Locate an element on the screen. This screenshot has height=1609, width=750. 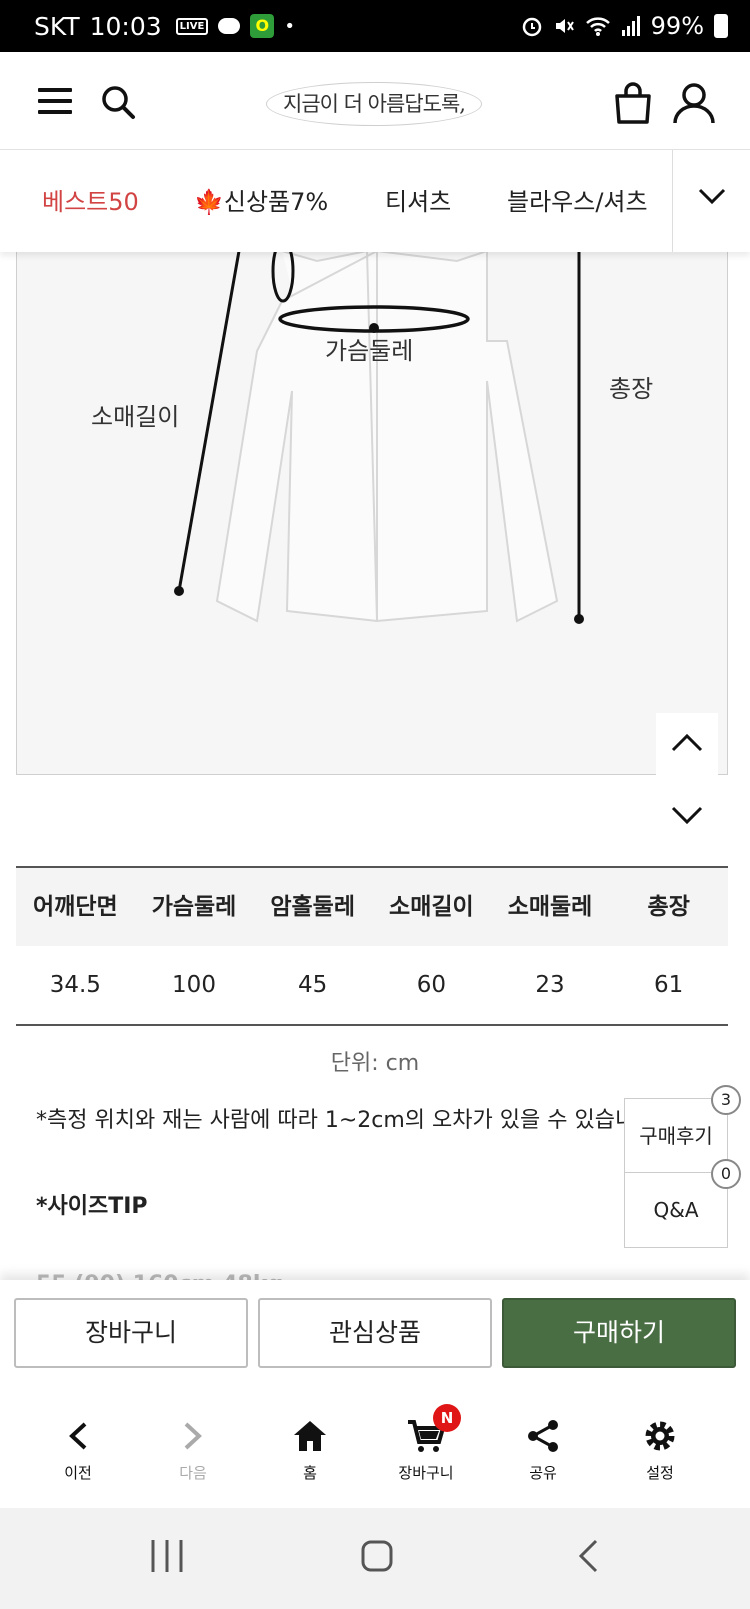
sleeve-label: 소매길이 is located at coordinates (135, 417).